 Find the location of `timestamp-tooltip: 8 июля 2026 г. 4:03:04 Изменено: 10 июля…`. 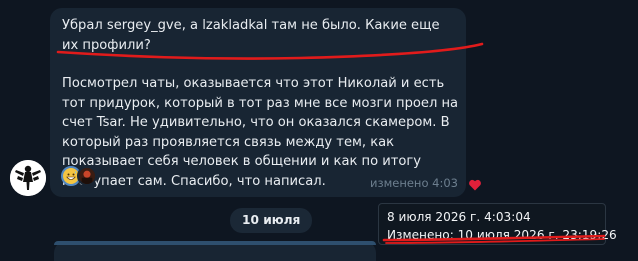

timestamp-tooltip: 8 июля 2026 г. 4:03:04 Изменено: 10 июля… is located at coordinates (497, 224).